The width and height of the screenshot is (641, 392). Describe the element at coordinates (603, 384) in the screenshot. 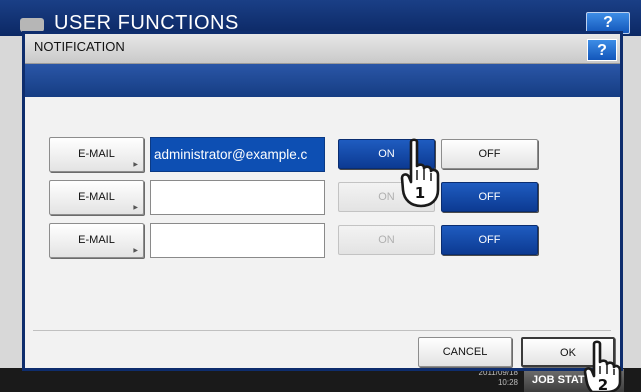

I see `callout-2-number: 2` at that location.